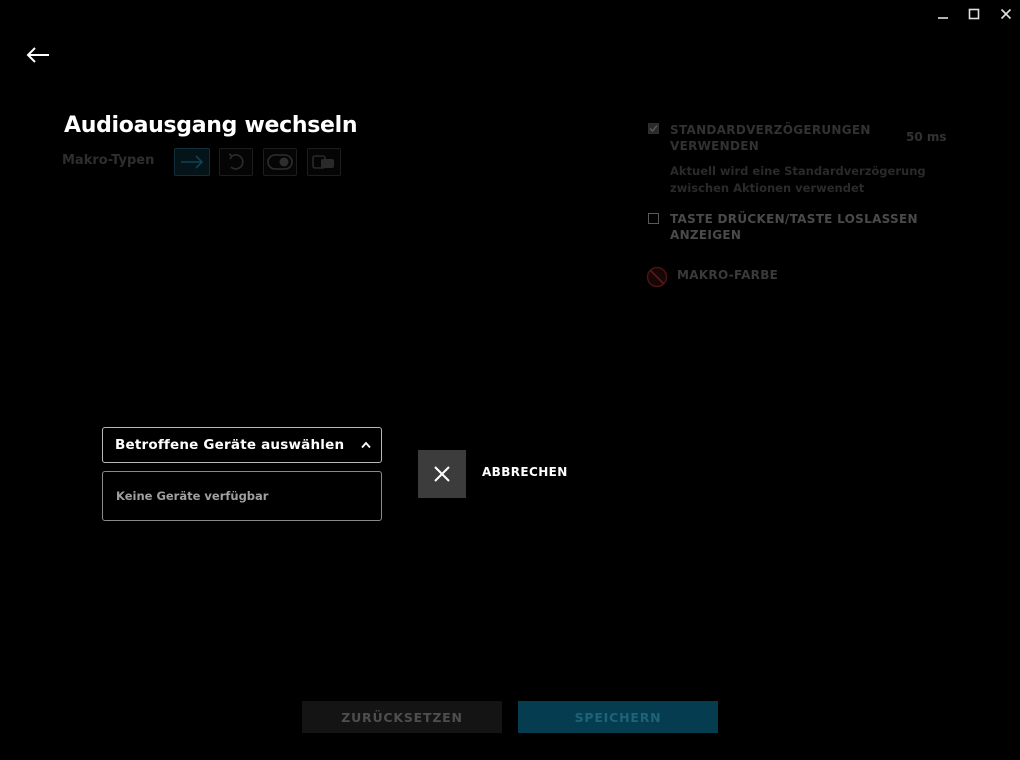 The width and height of the screenshot is (1020, 760). I want to click on default-delay-value: 50 ms, so click(926, 137).